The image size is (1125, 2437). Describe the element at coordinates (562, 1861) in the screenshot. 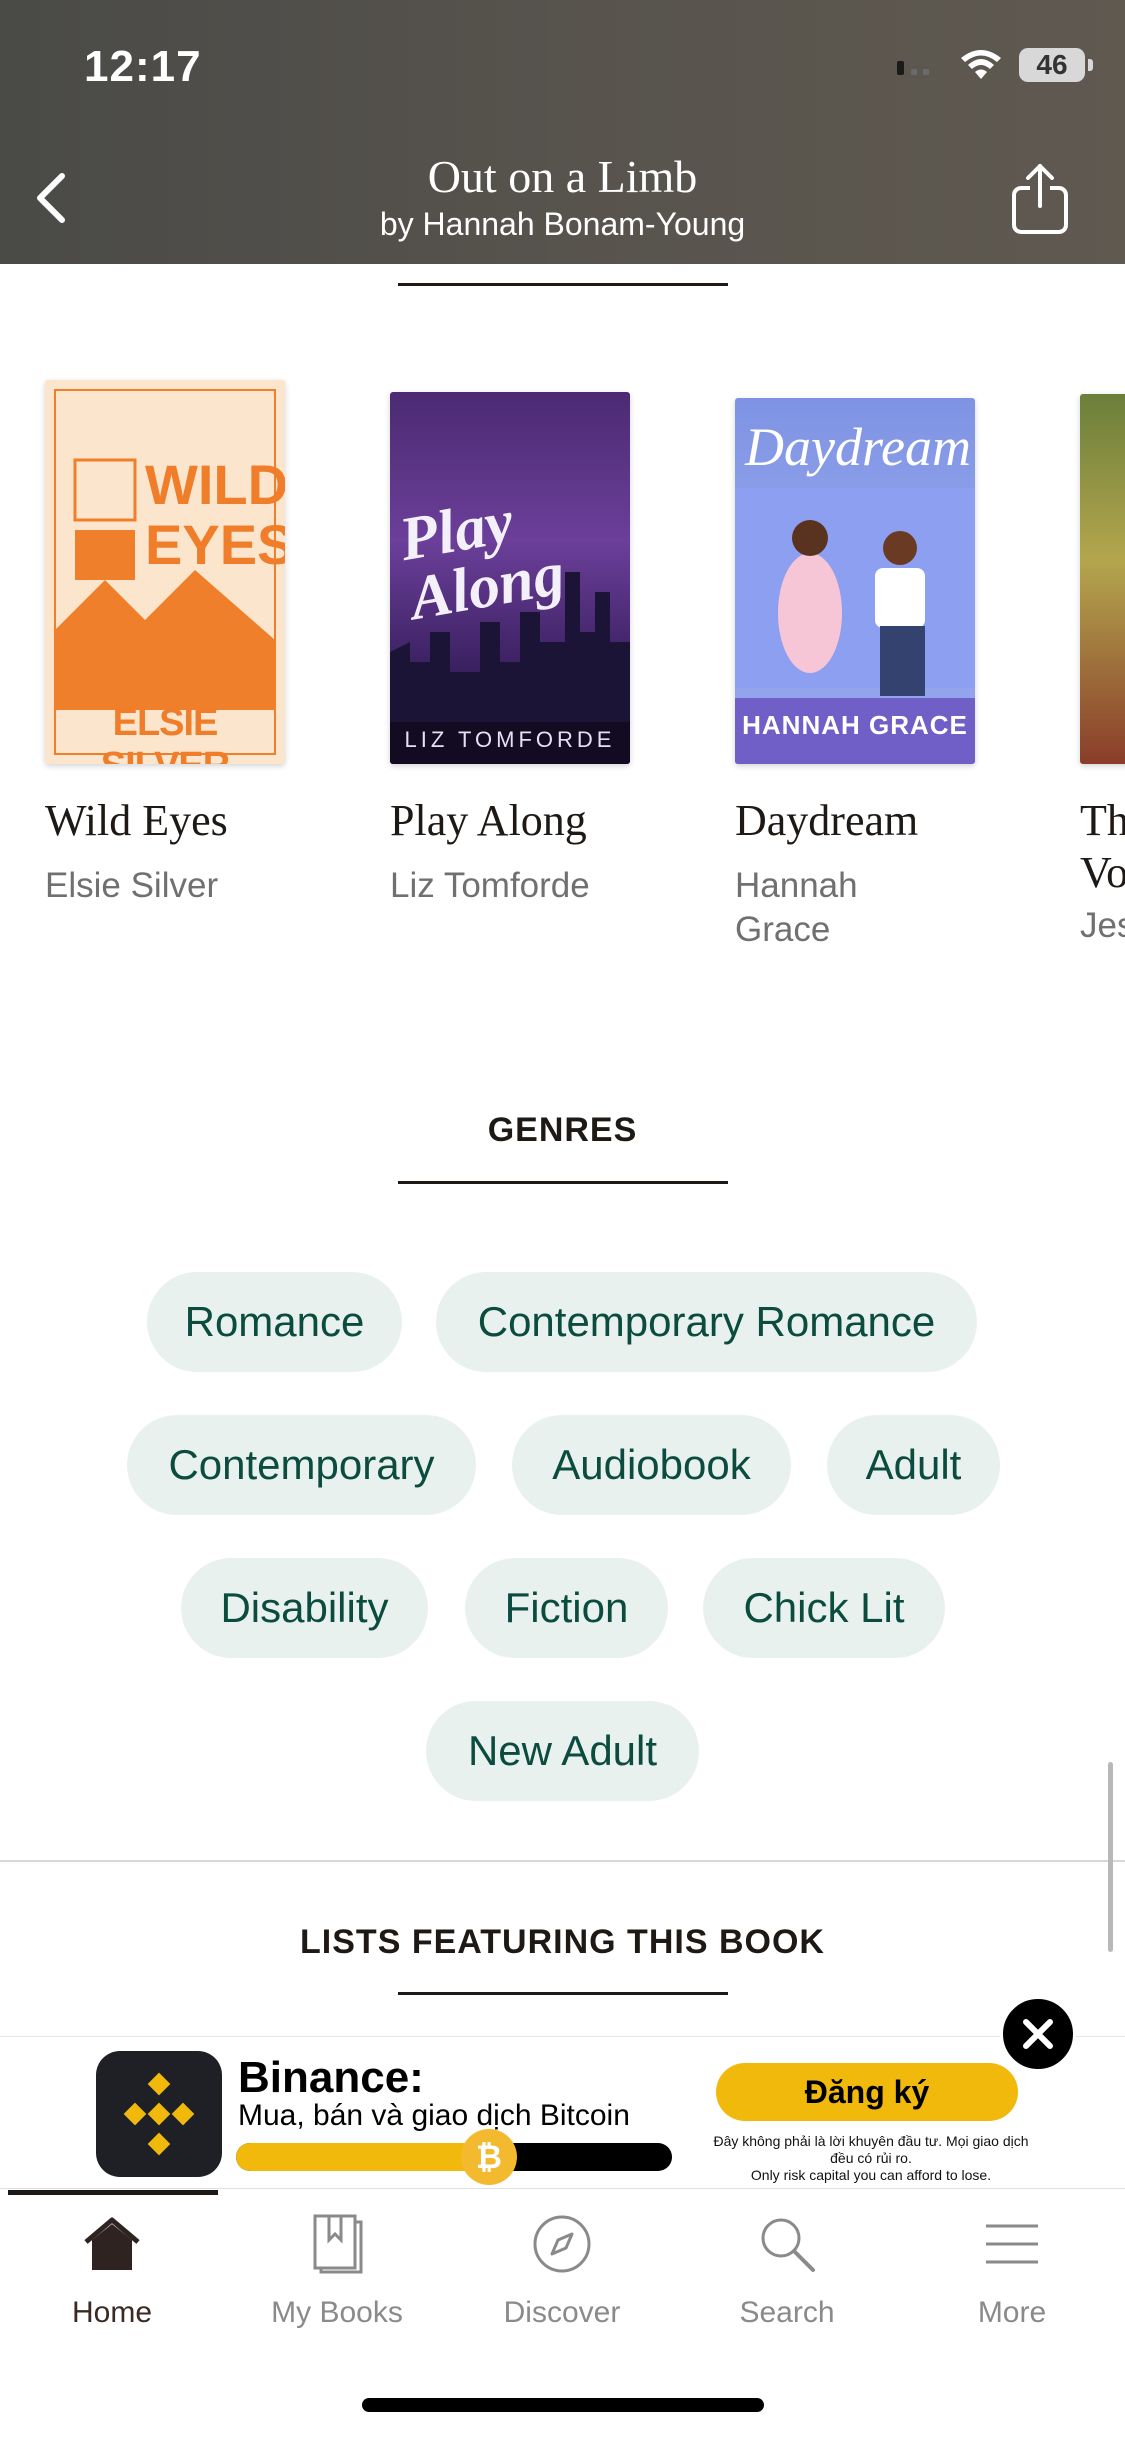

I see `section-divider` at that location.